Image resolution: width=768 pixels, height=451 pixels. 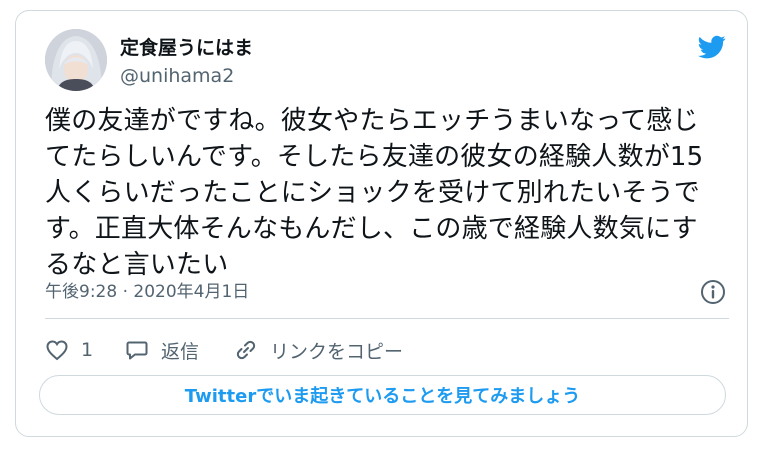 I want to click on reply-button: 返信, so click(x=162, y=350).